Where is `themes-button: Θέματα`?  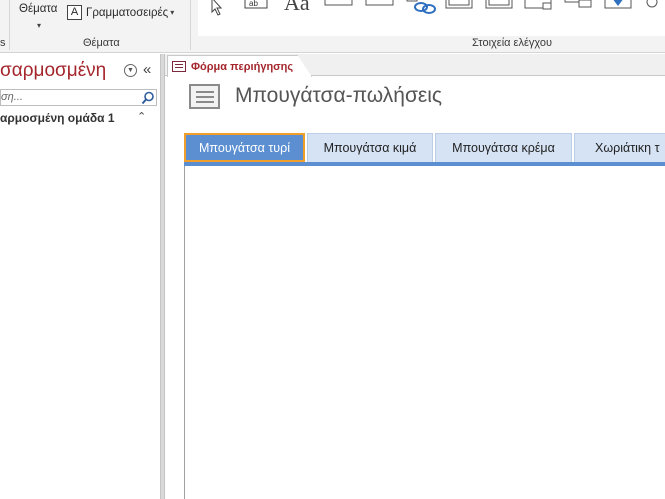
themes-button: Θέματα is located at coordinates (38, 9).